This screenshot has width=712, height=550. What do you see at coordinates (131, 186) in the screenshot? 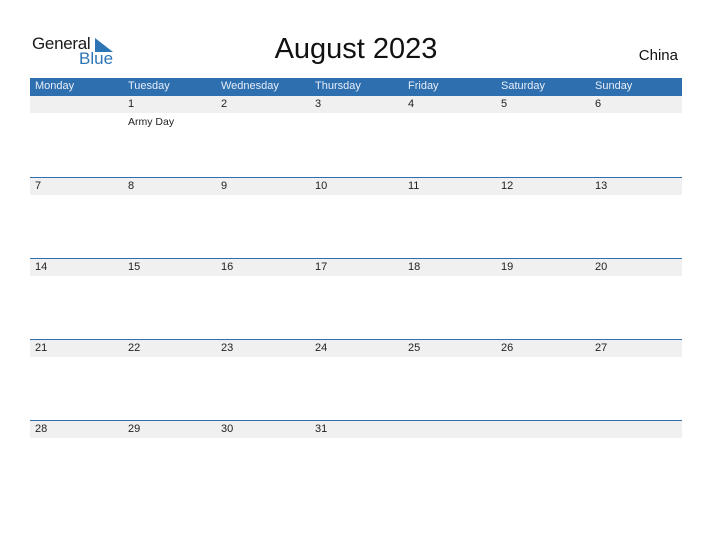
I see `day-number: 8` at bounding box center [131, 186].